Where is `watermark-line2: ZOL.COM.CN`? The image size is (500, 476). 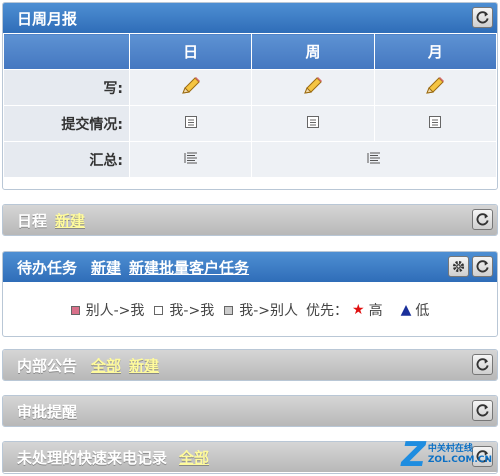 watermark-line2: ZOL.COM.CN is located at coordinates (459, 460).